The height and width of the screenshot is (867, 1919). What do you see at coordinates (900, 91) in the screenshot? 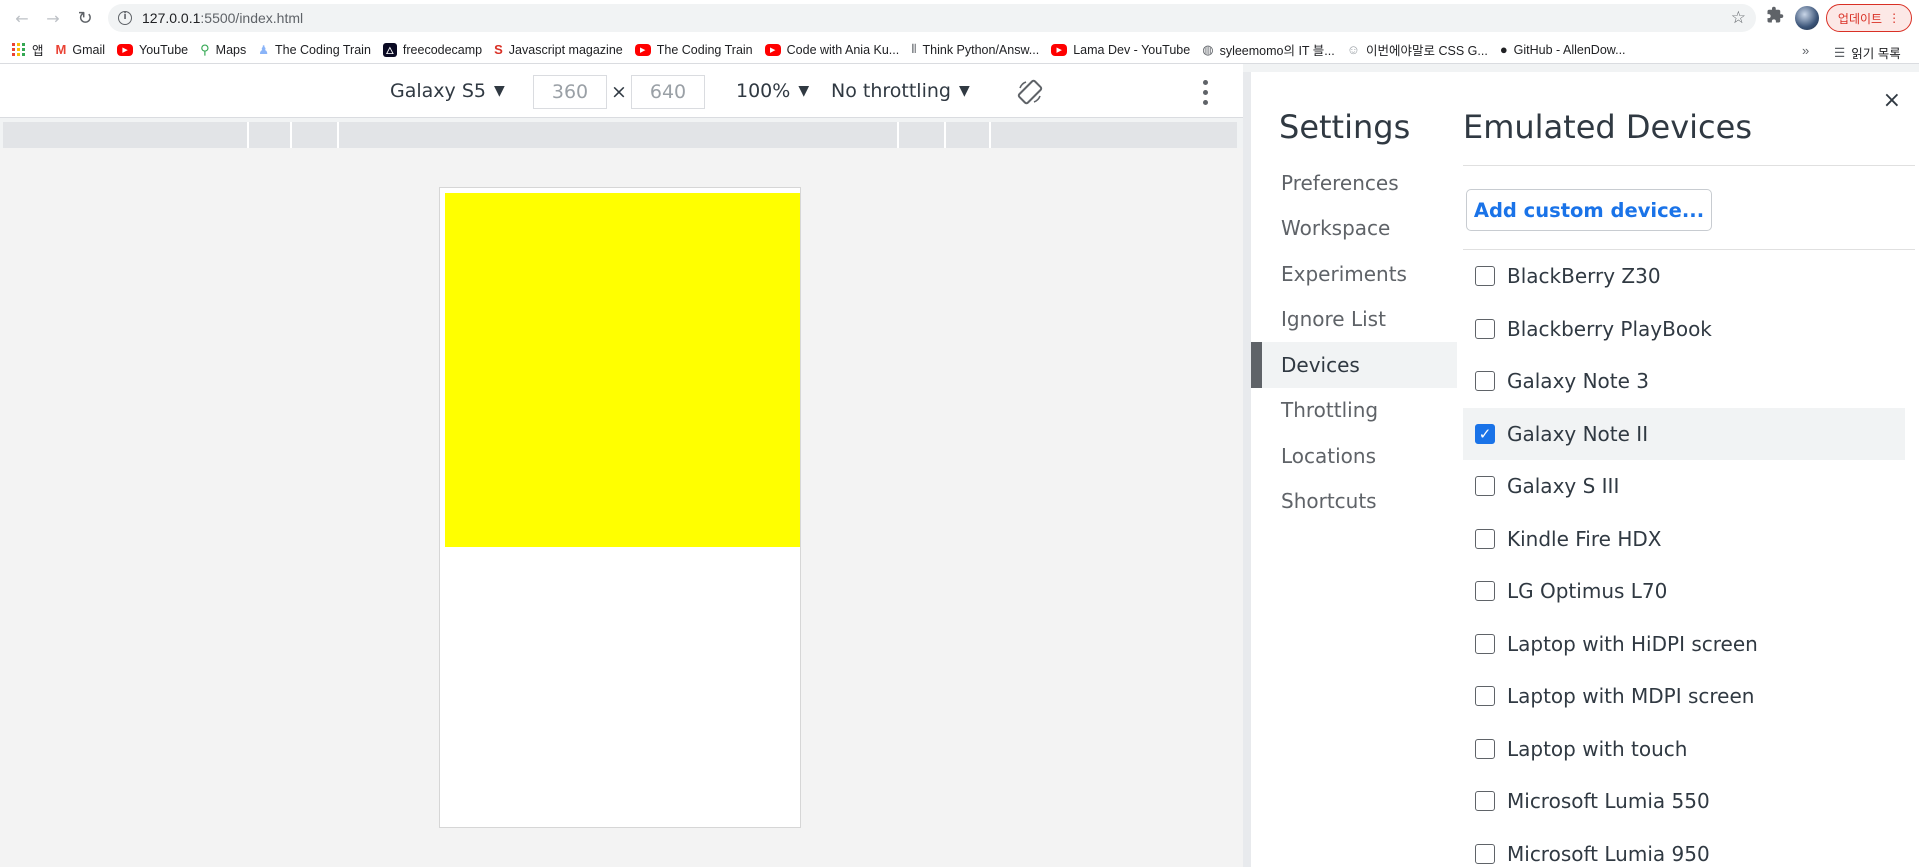
I see `throttling-select: No throttling ▼` at bounding box center [900, 91].